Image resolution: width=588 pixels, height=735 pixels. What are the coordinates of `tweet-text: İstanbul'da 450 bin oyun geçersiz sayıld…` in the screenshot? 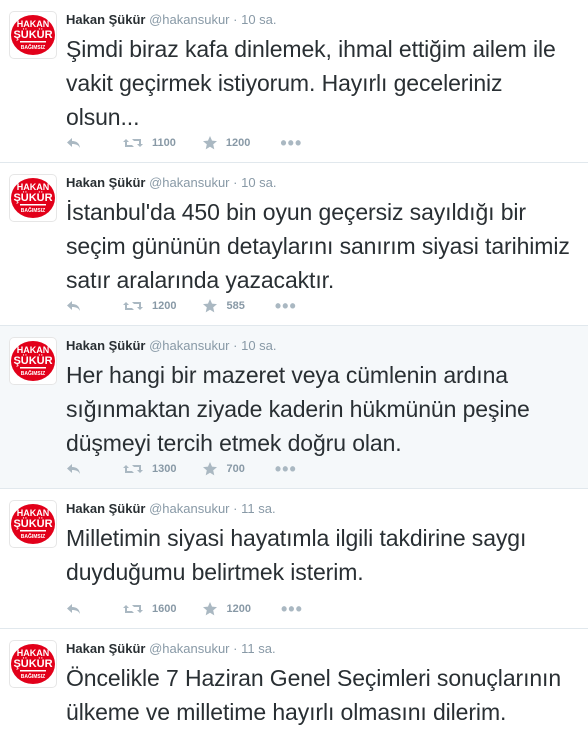 It's located at (318, 246).